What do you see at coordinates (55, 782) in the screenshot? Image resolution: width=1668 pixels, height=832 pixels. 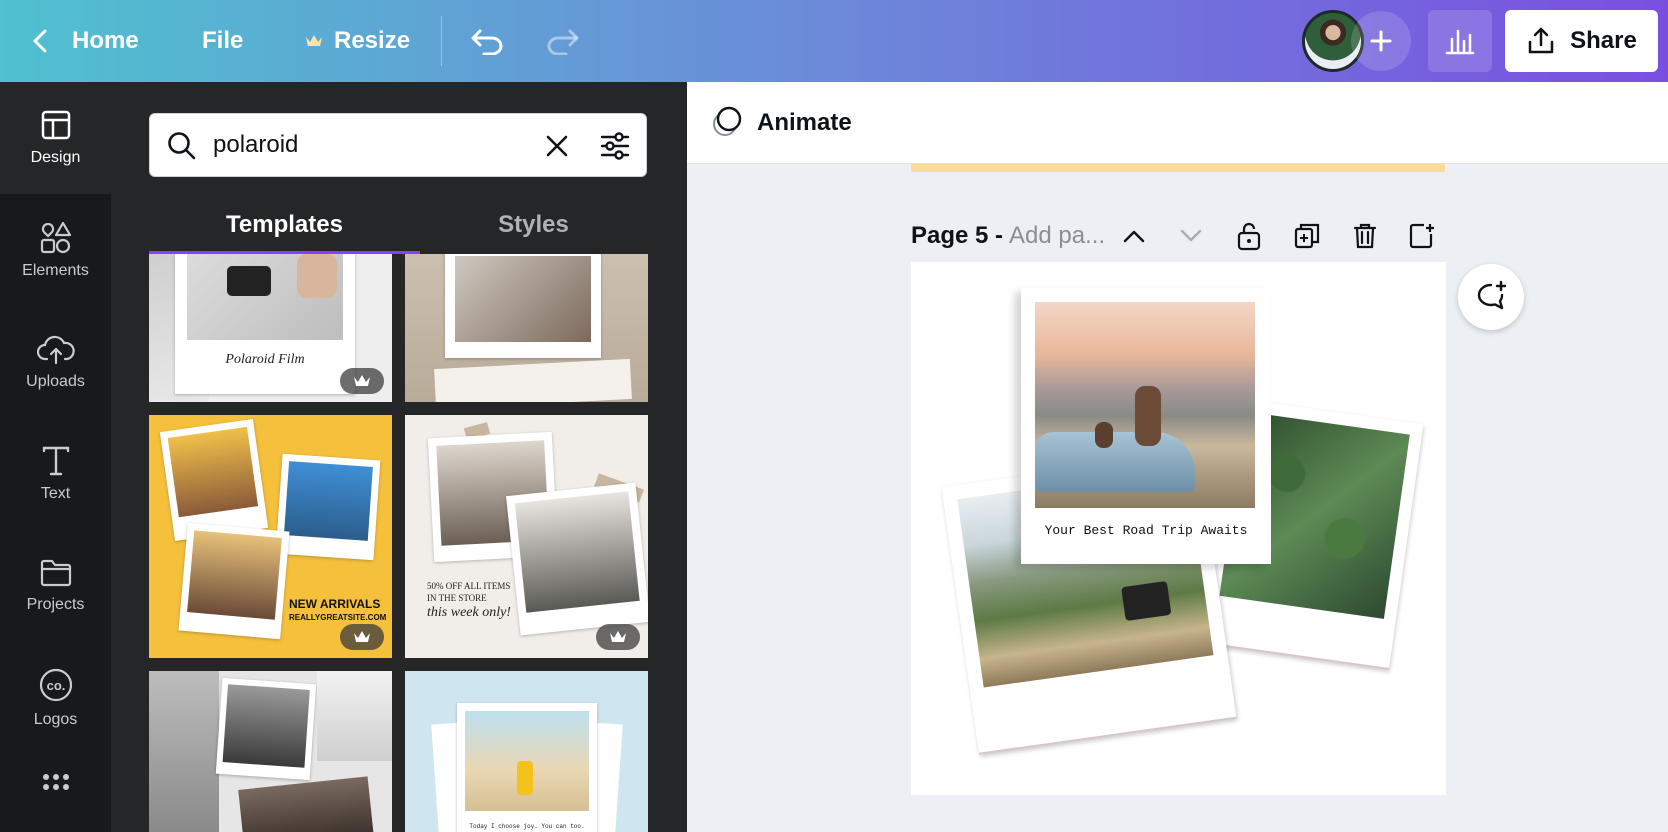 I see `apps-grid-icon` at bounding box center [55, 782].